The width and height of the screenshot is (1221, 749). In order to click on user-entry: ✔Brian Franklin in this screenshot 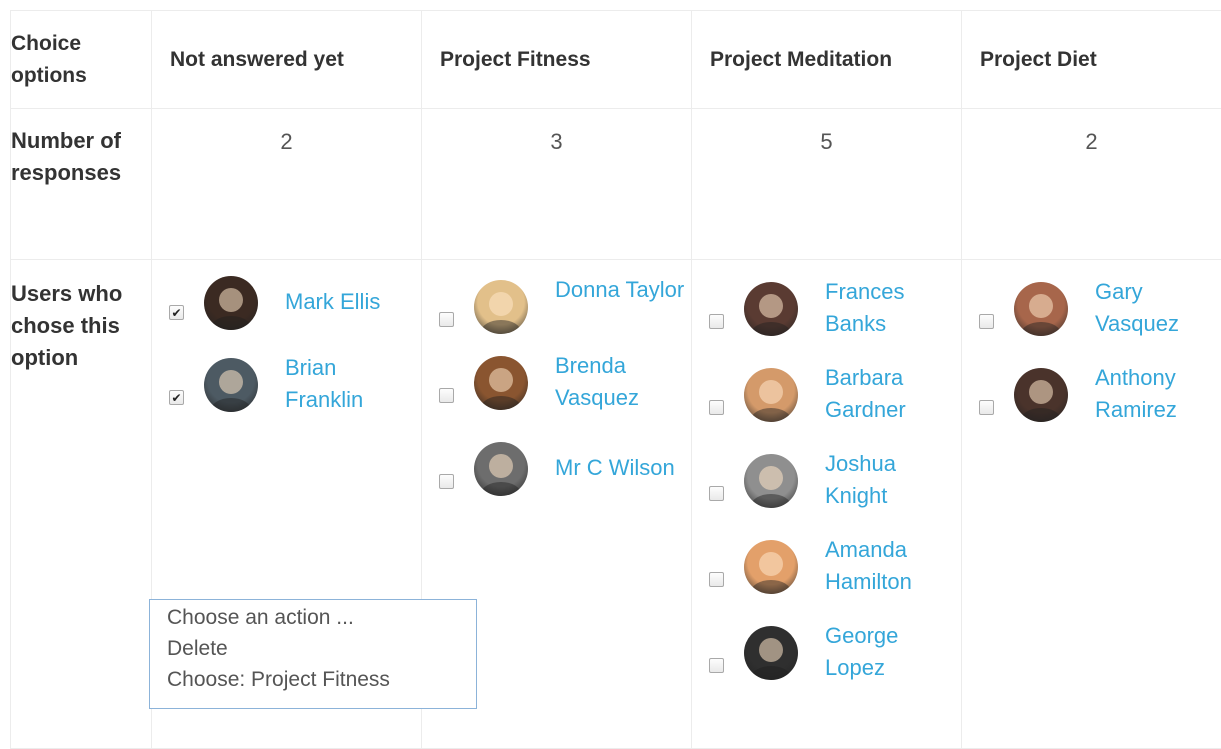, I will do `click(286, 393)`.